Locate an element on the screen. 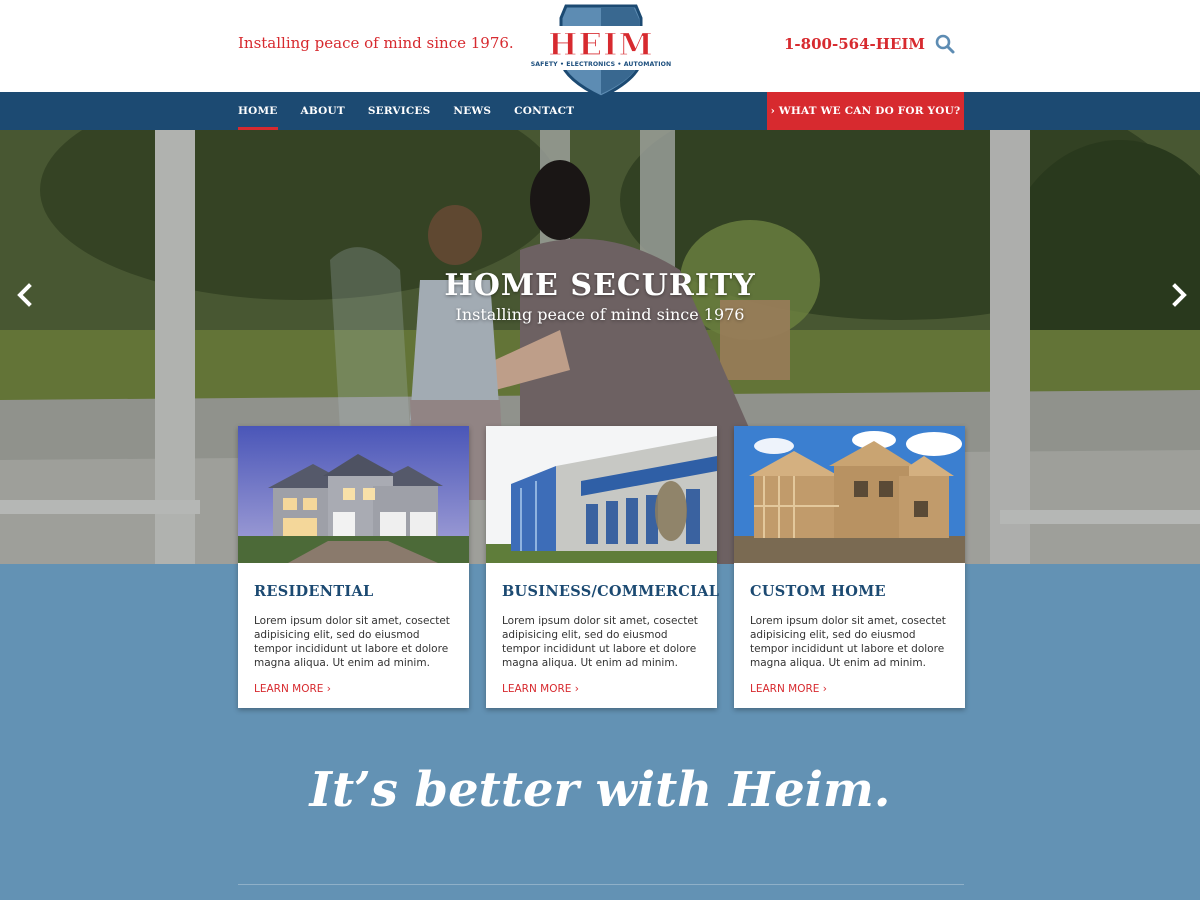 This screenshot has height=900, width=1200. header-tagline: Installing peace of mind since 1976. is located at coordinates (376, 43).